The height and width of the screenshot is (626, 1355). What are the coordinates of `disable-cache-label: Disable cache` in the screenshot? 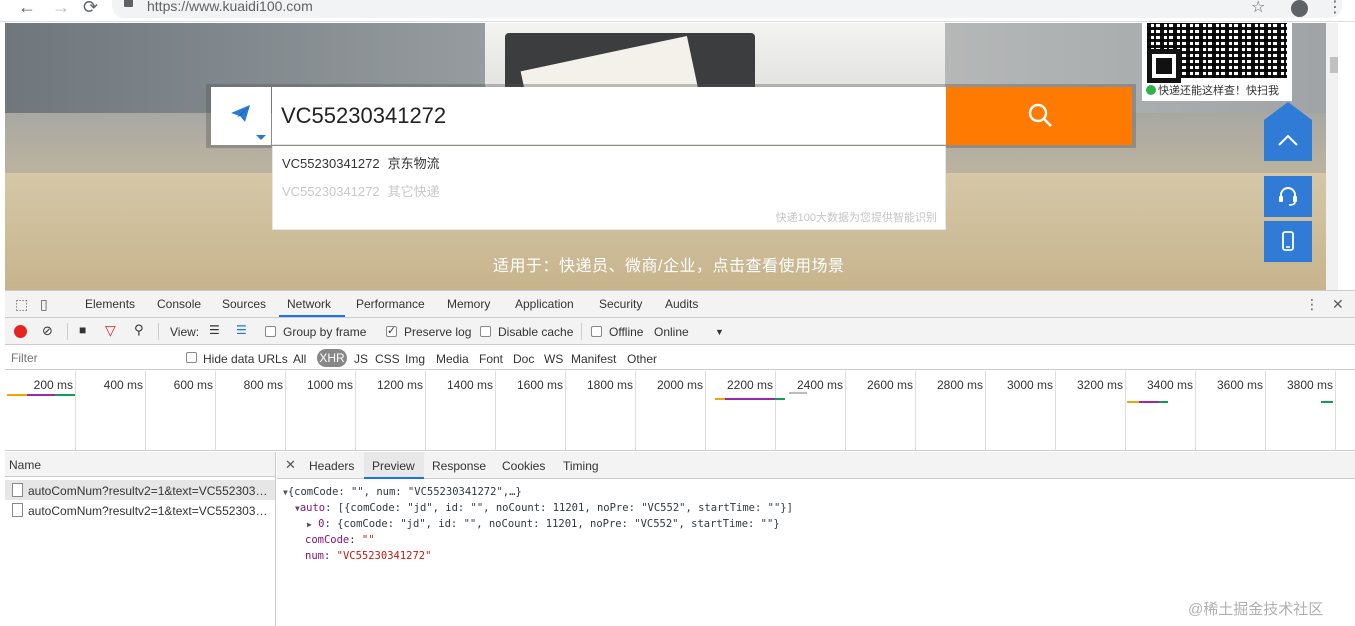 It's located at (536, 332).